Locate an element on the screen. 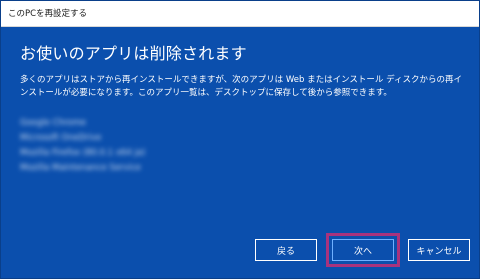 This screenshot has width=480, height=279. back-button: 戻る is located at coordinates (286, 250).